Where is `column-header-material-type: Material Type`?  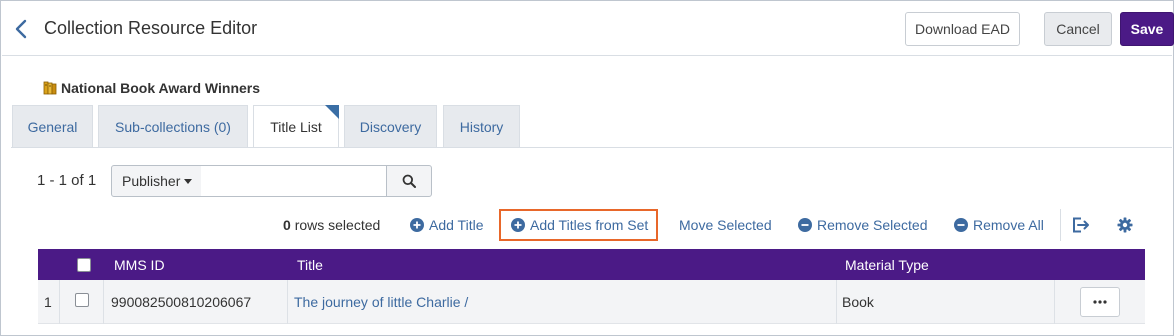 column-header-material-type: Material Type is located at coordinates (887, 265).